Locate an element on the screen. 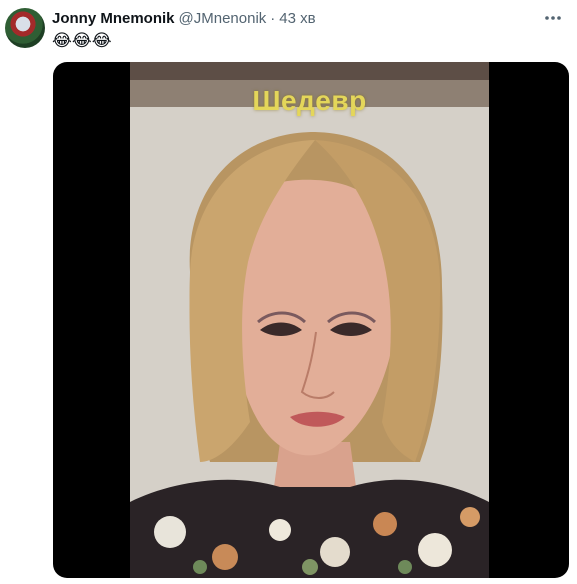 The height and width of the screenshot is (584, 577). video-caption: Шедевр is located at coordinates (309, 100).